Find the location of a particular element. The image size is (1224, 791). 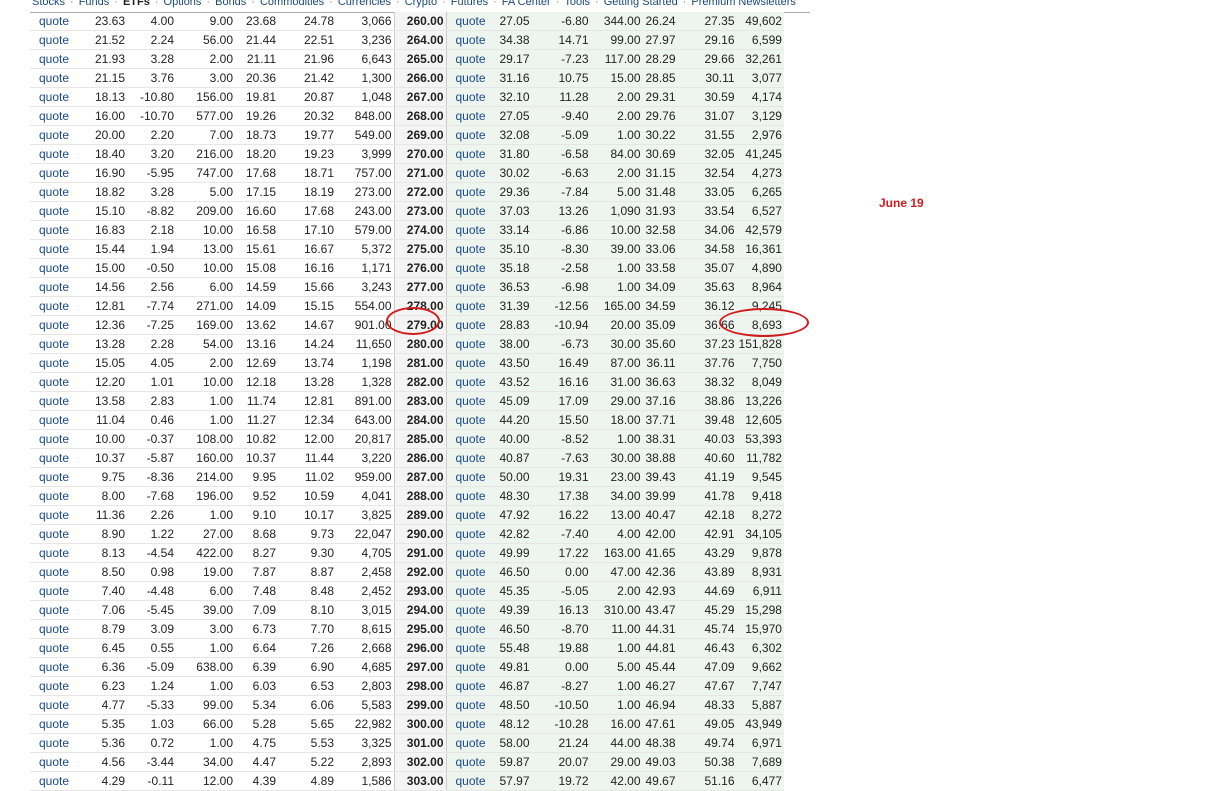

nav-link-crypto: Crypto is located at coordinates (421, 4).